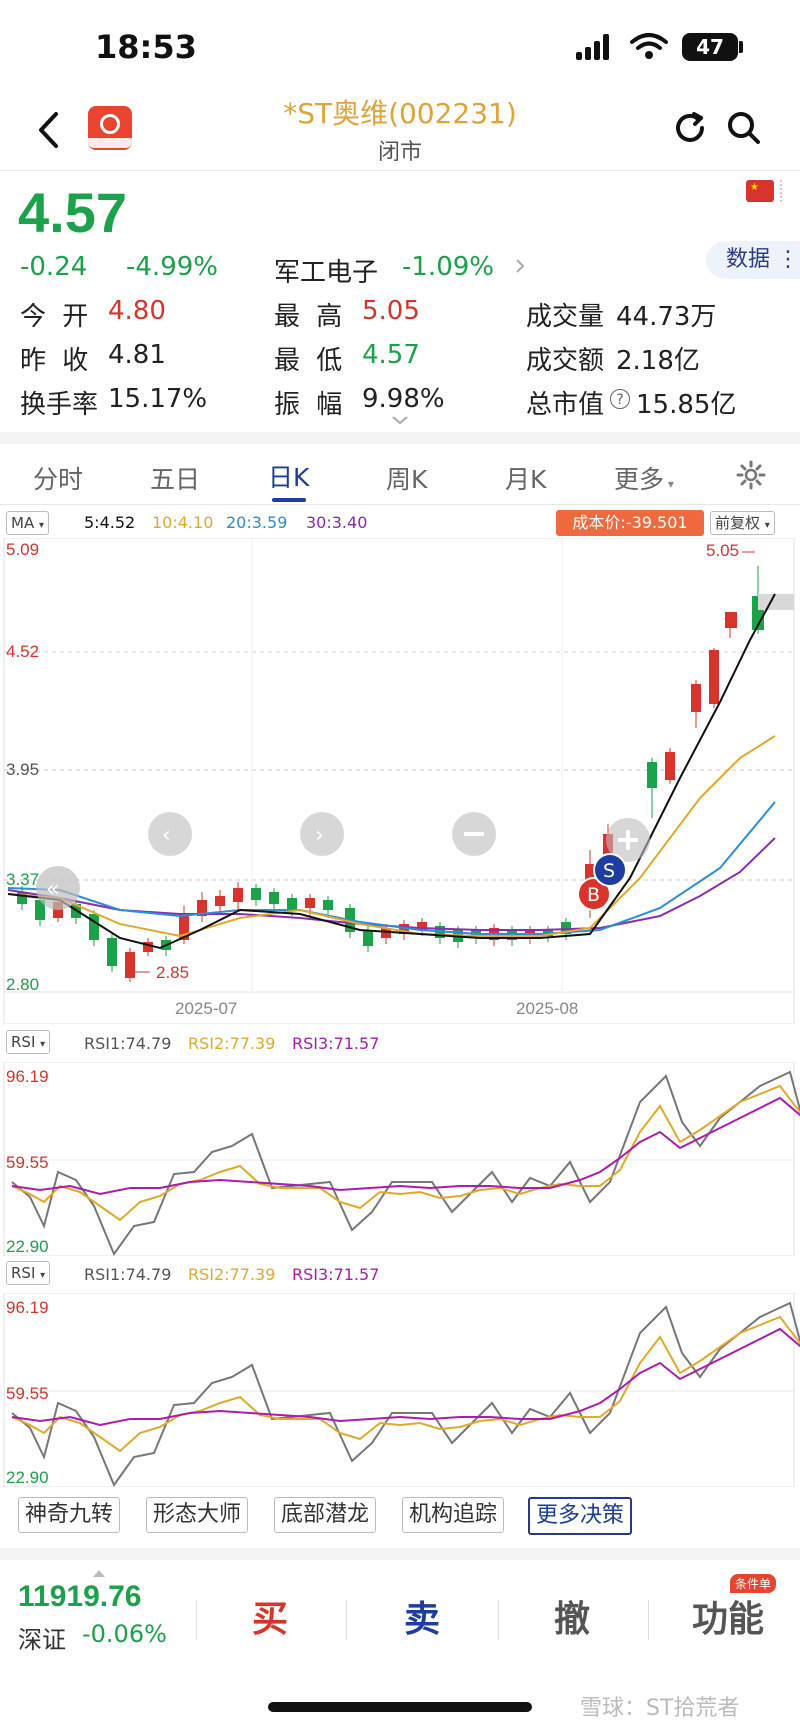  Describe the element at coordinates (565, 405) in the screenshot. I see `market-cap-label: 总市值` at that location.